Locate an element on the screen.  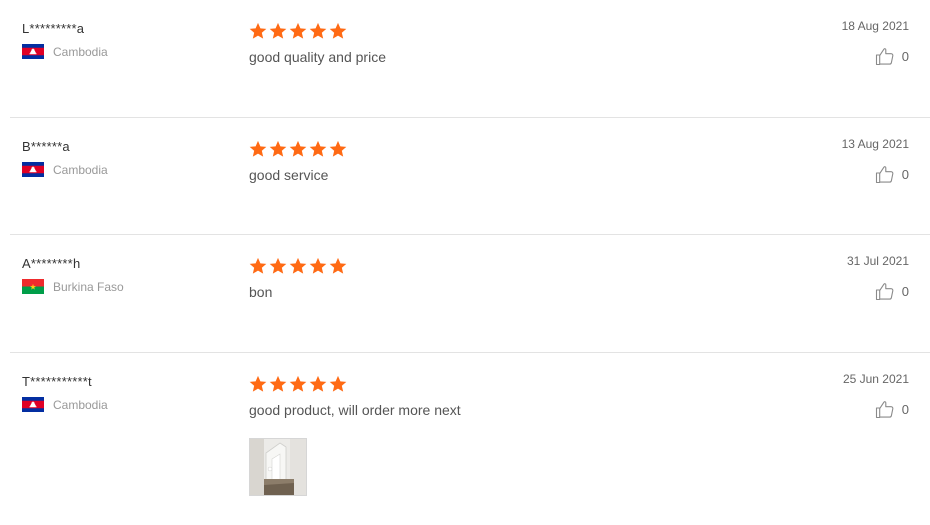
reviewer-info: L*********a Cambodia is located at coordinates (65, 40).